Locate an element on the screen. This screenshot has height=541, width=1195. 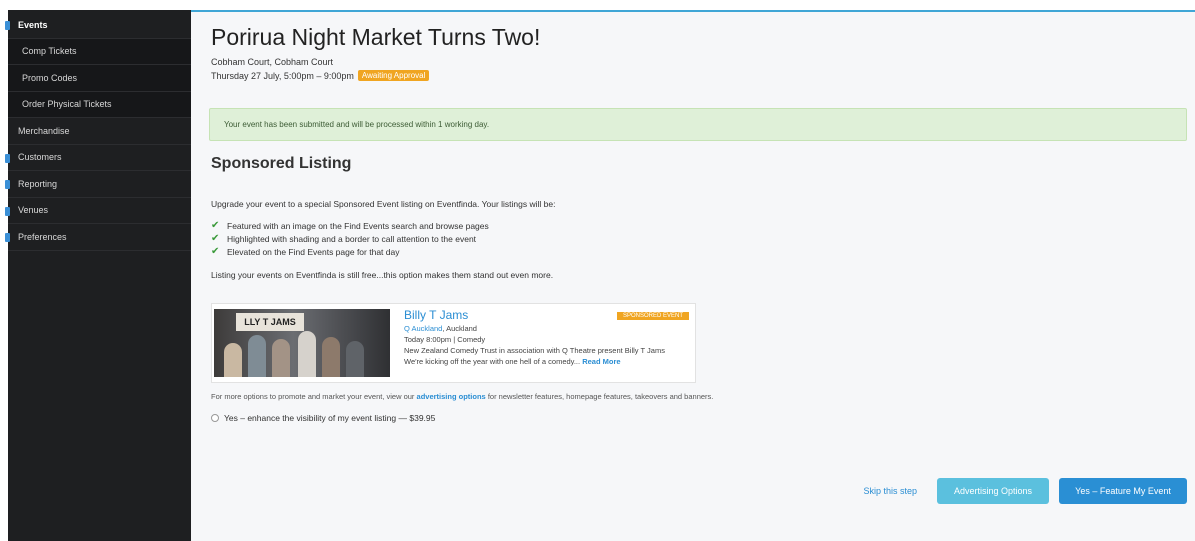
sidebar-item-label: Merchandise is located at coordinates (44, 130).